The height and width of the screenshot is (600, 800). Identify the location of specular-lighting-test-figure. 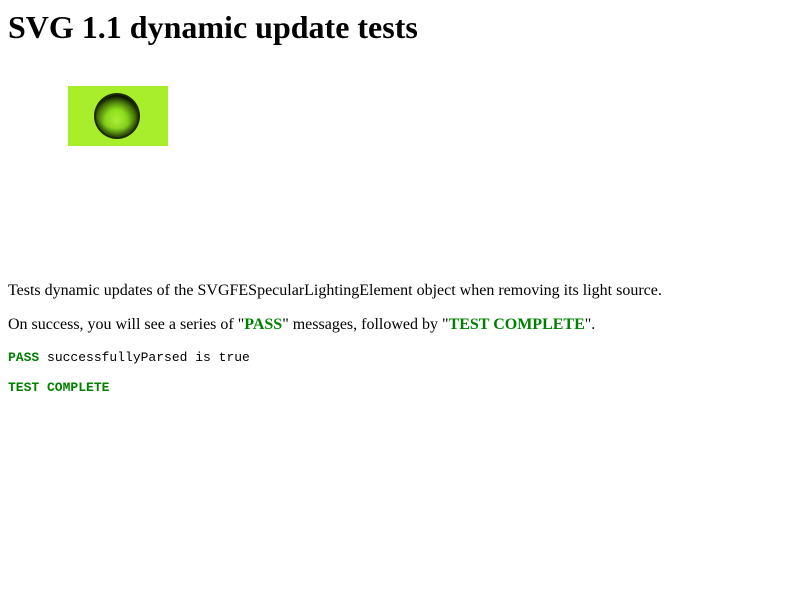
(118, 116).